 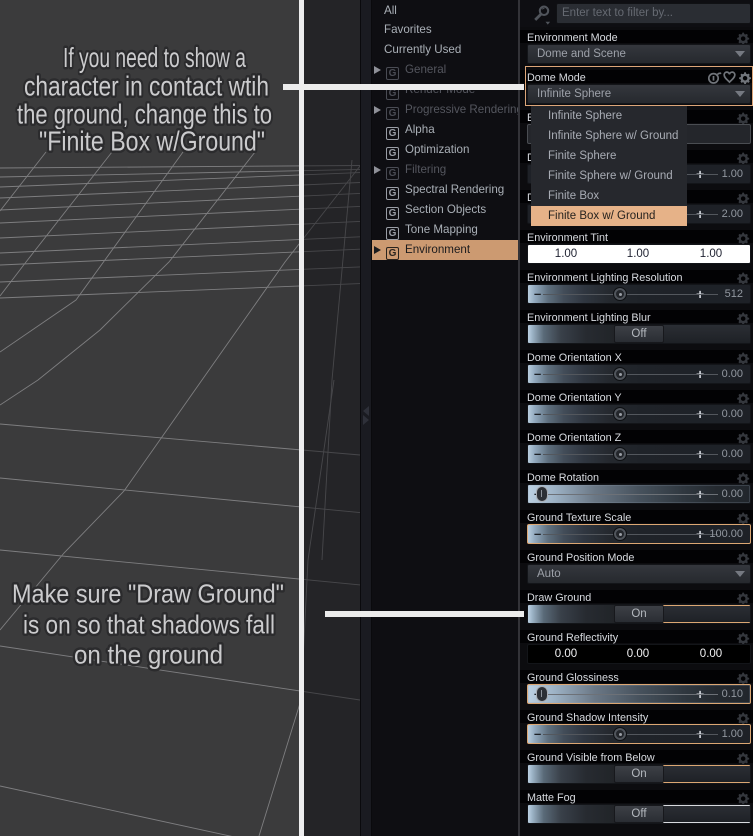 I want to click on svg-text: Make sure "Draw Ground", so click(x=148, y=594).